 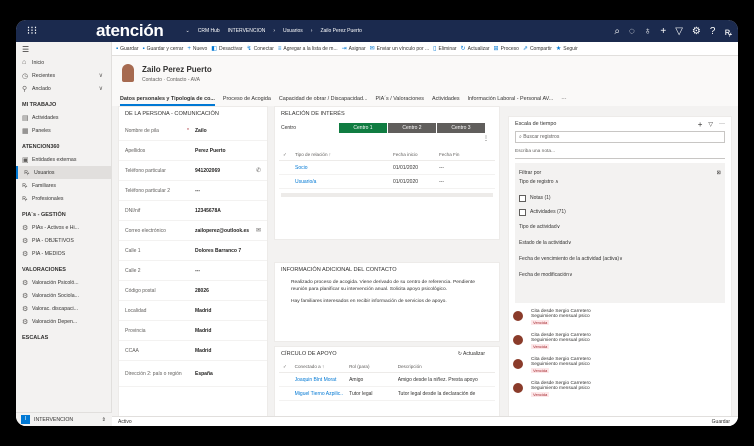 I want to click on sidebar-item: ▦ Paneles, so click(x=63, y=130).